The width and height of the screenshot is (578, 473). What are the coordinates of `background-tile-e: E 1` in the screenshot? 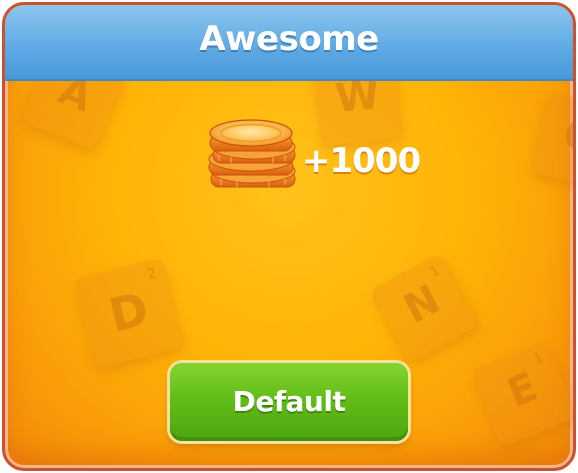 It's located at (521, 394).